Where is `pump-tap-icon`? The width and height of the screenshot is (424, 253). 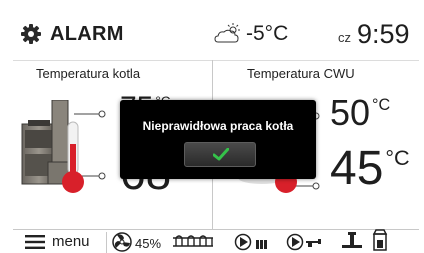 pump-tap-icon is located at coordinates (303, 242).